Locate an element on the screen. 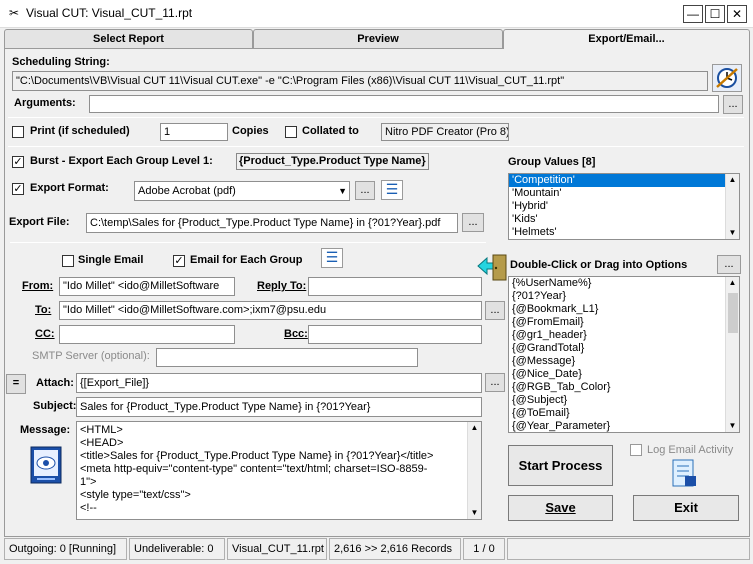  cc-input is located at coordinates (147, 334).